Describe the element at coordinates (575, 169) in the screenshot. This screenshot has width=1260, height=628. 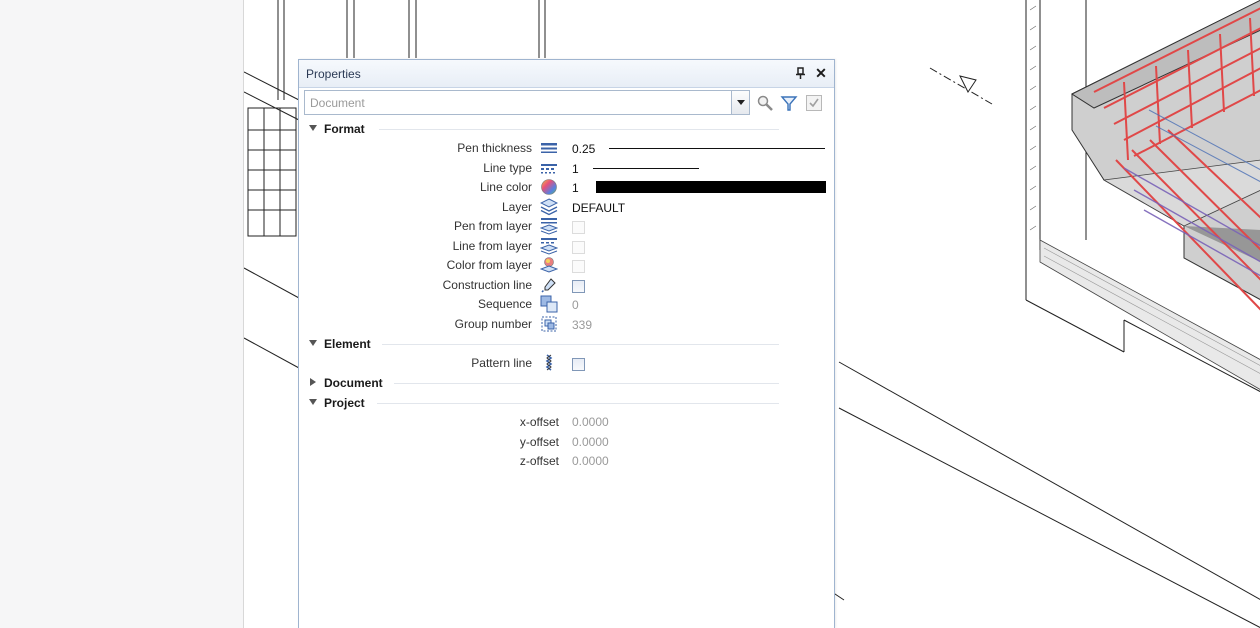
I see `line-type-value: 1` at that location.